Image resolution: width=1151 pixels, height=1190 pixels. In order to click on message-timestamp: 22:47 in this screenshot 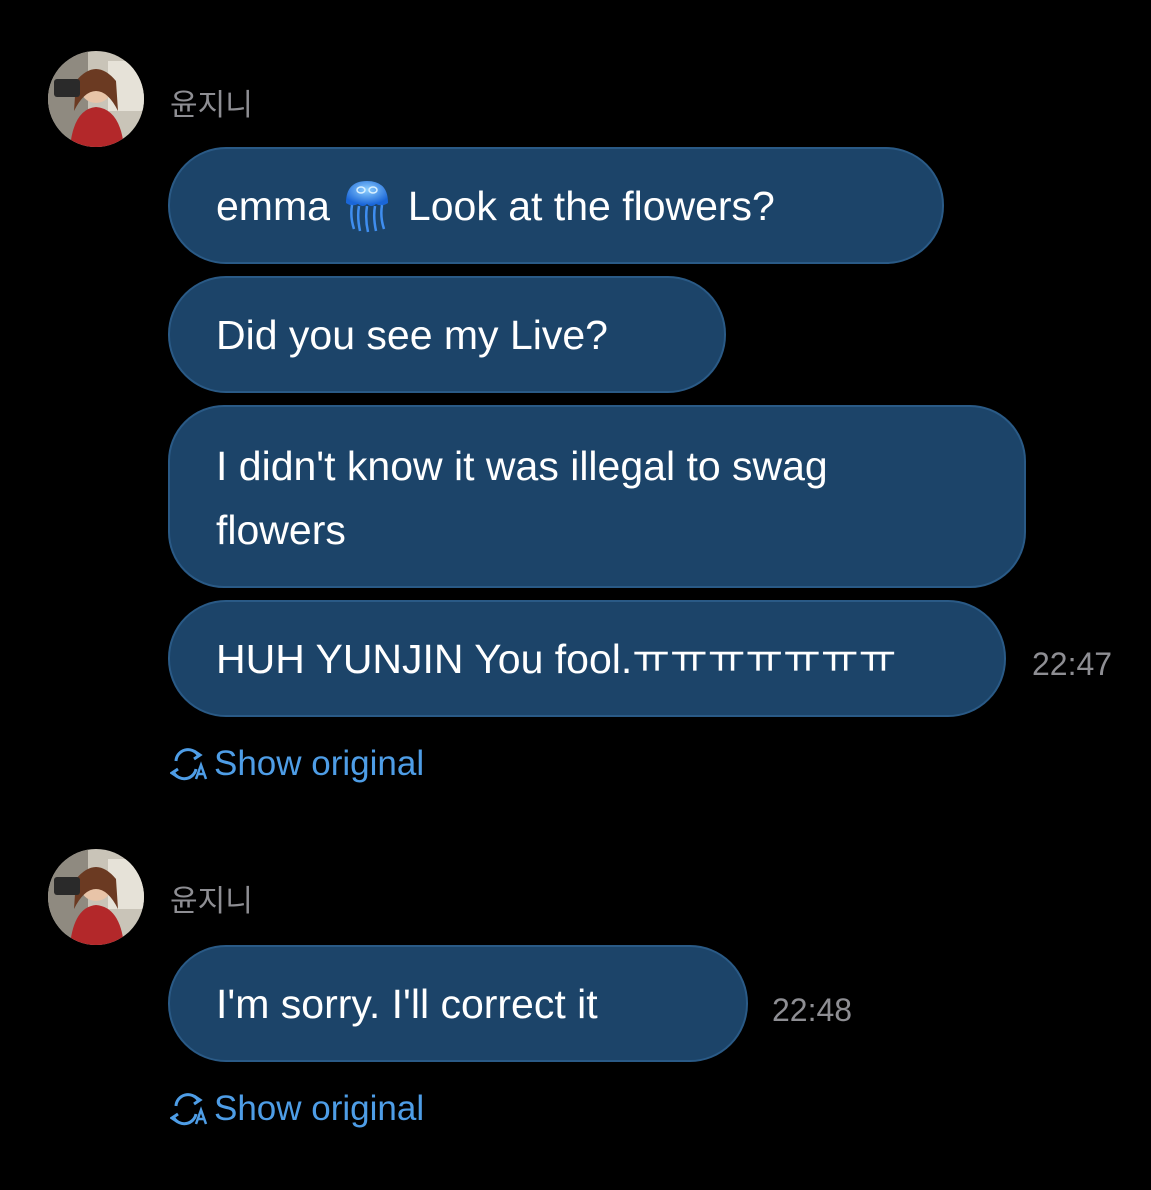, I will do `click(1072, 664)`.